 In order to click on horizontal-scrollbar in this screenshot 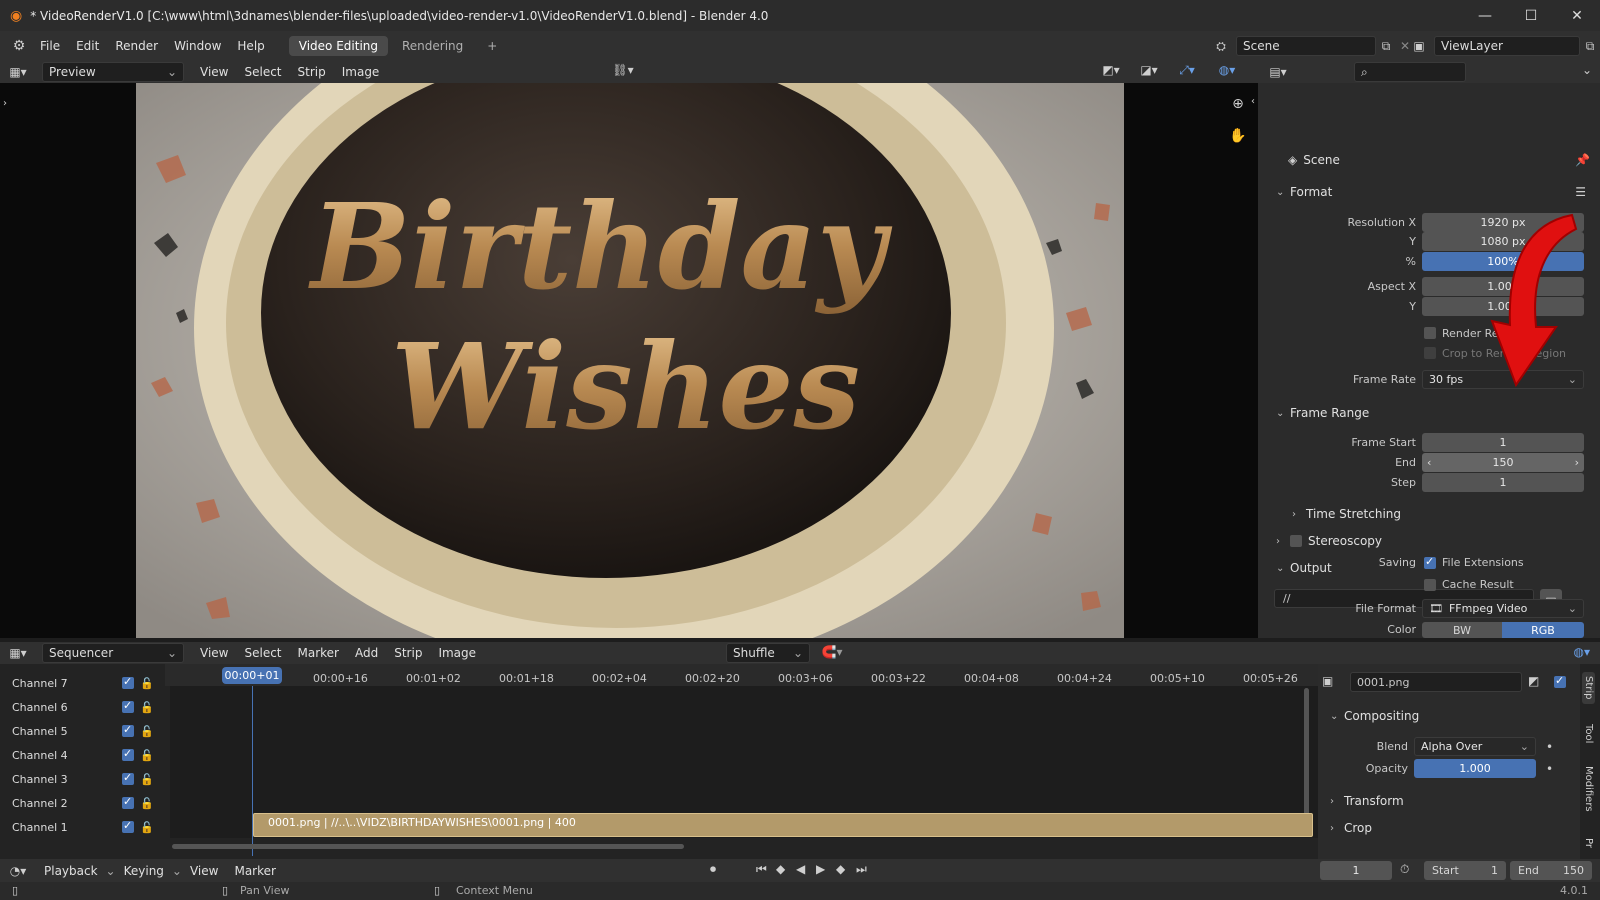, I will do `click(428, 846)`.